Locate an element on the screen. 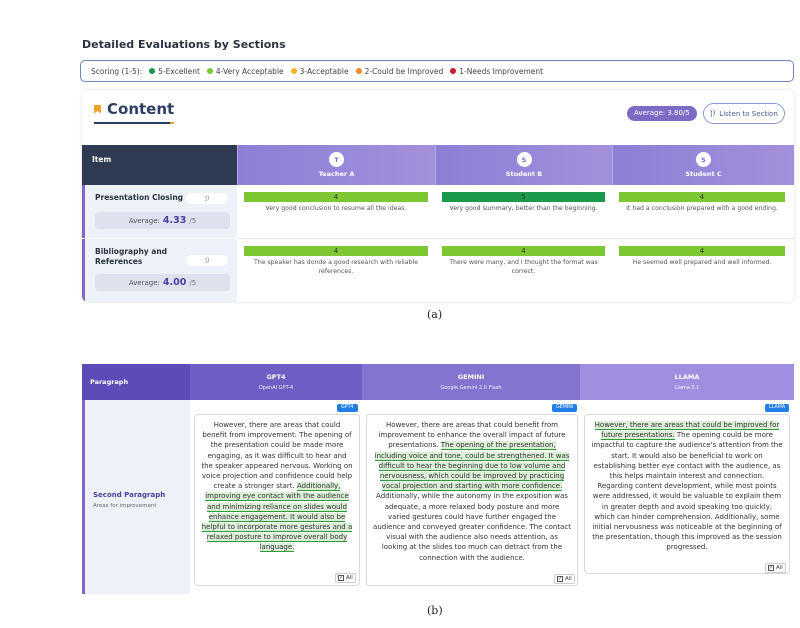  model-tag-llama: LLAMA is located at coordinates (777, 408).